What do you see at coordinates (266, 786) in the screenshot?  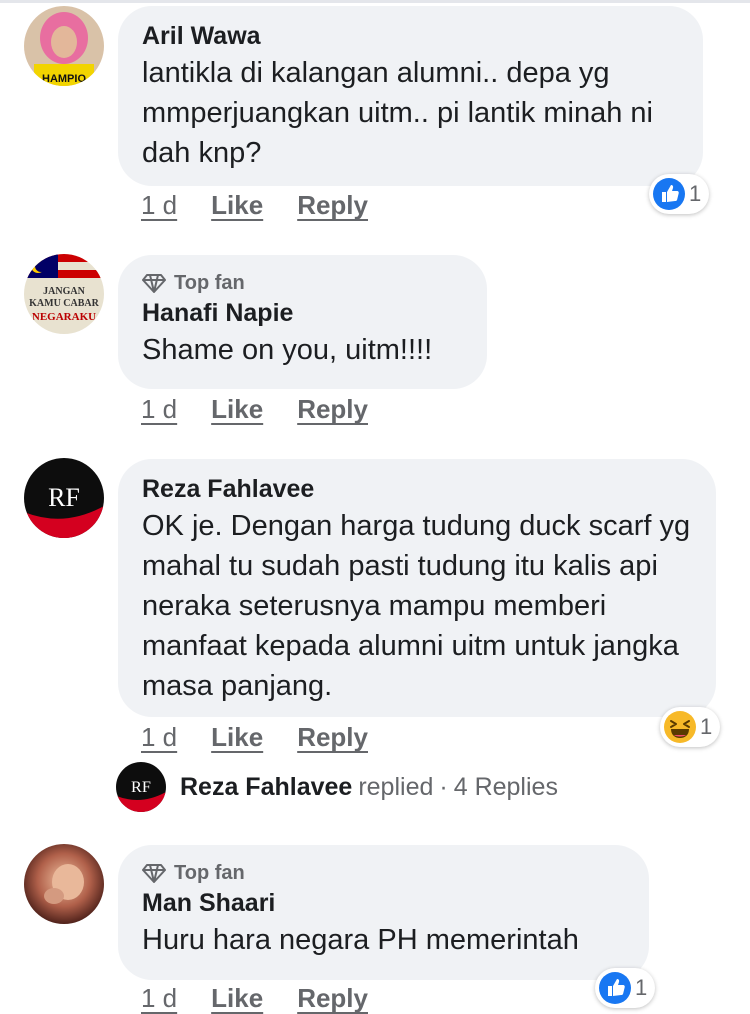 I see `reply-author: Reza Fahlavee` at bounding box center [266, 786].